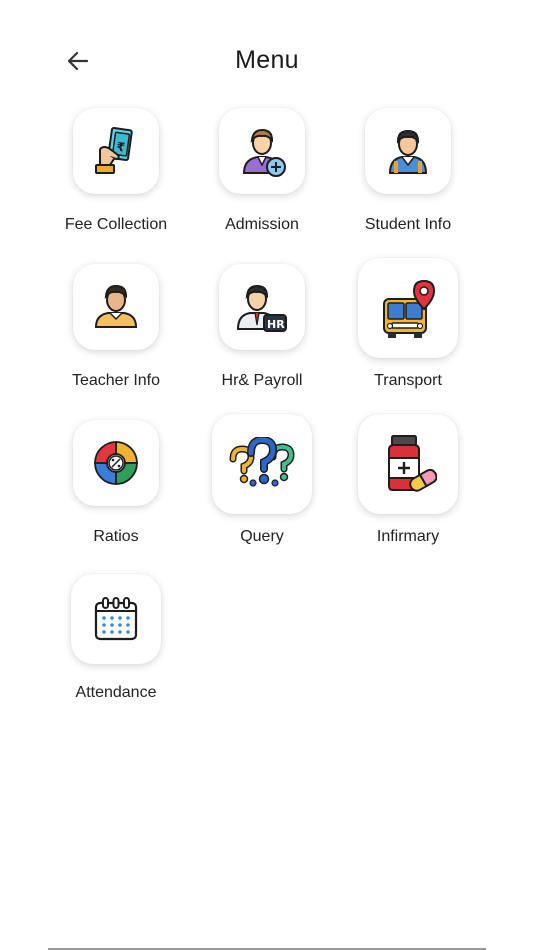 The height and width of the screenshot is (950, 534). I want to click on menu-item-attendance: Attendance, so click(116, 645).